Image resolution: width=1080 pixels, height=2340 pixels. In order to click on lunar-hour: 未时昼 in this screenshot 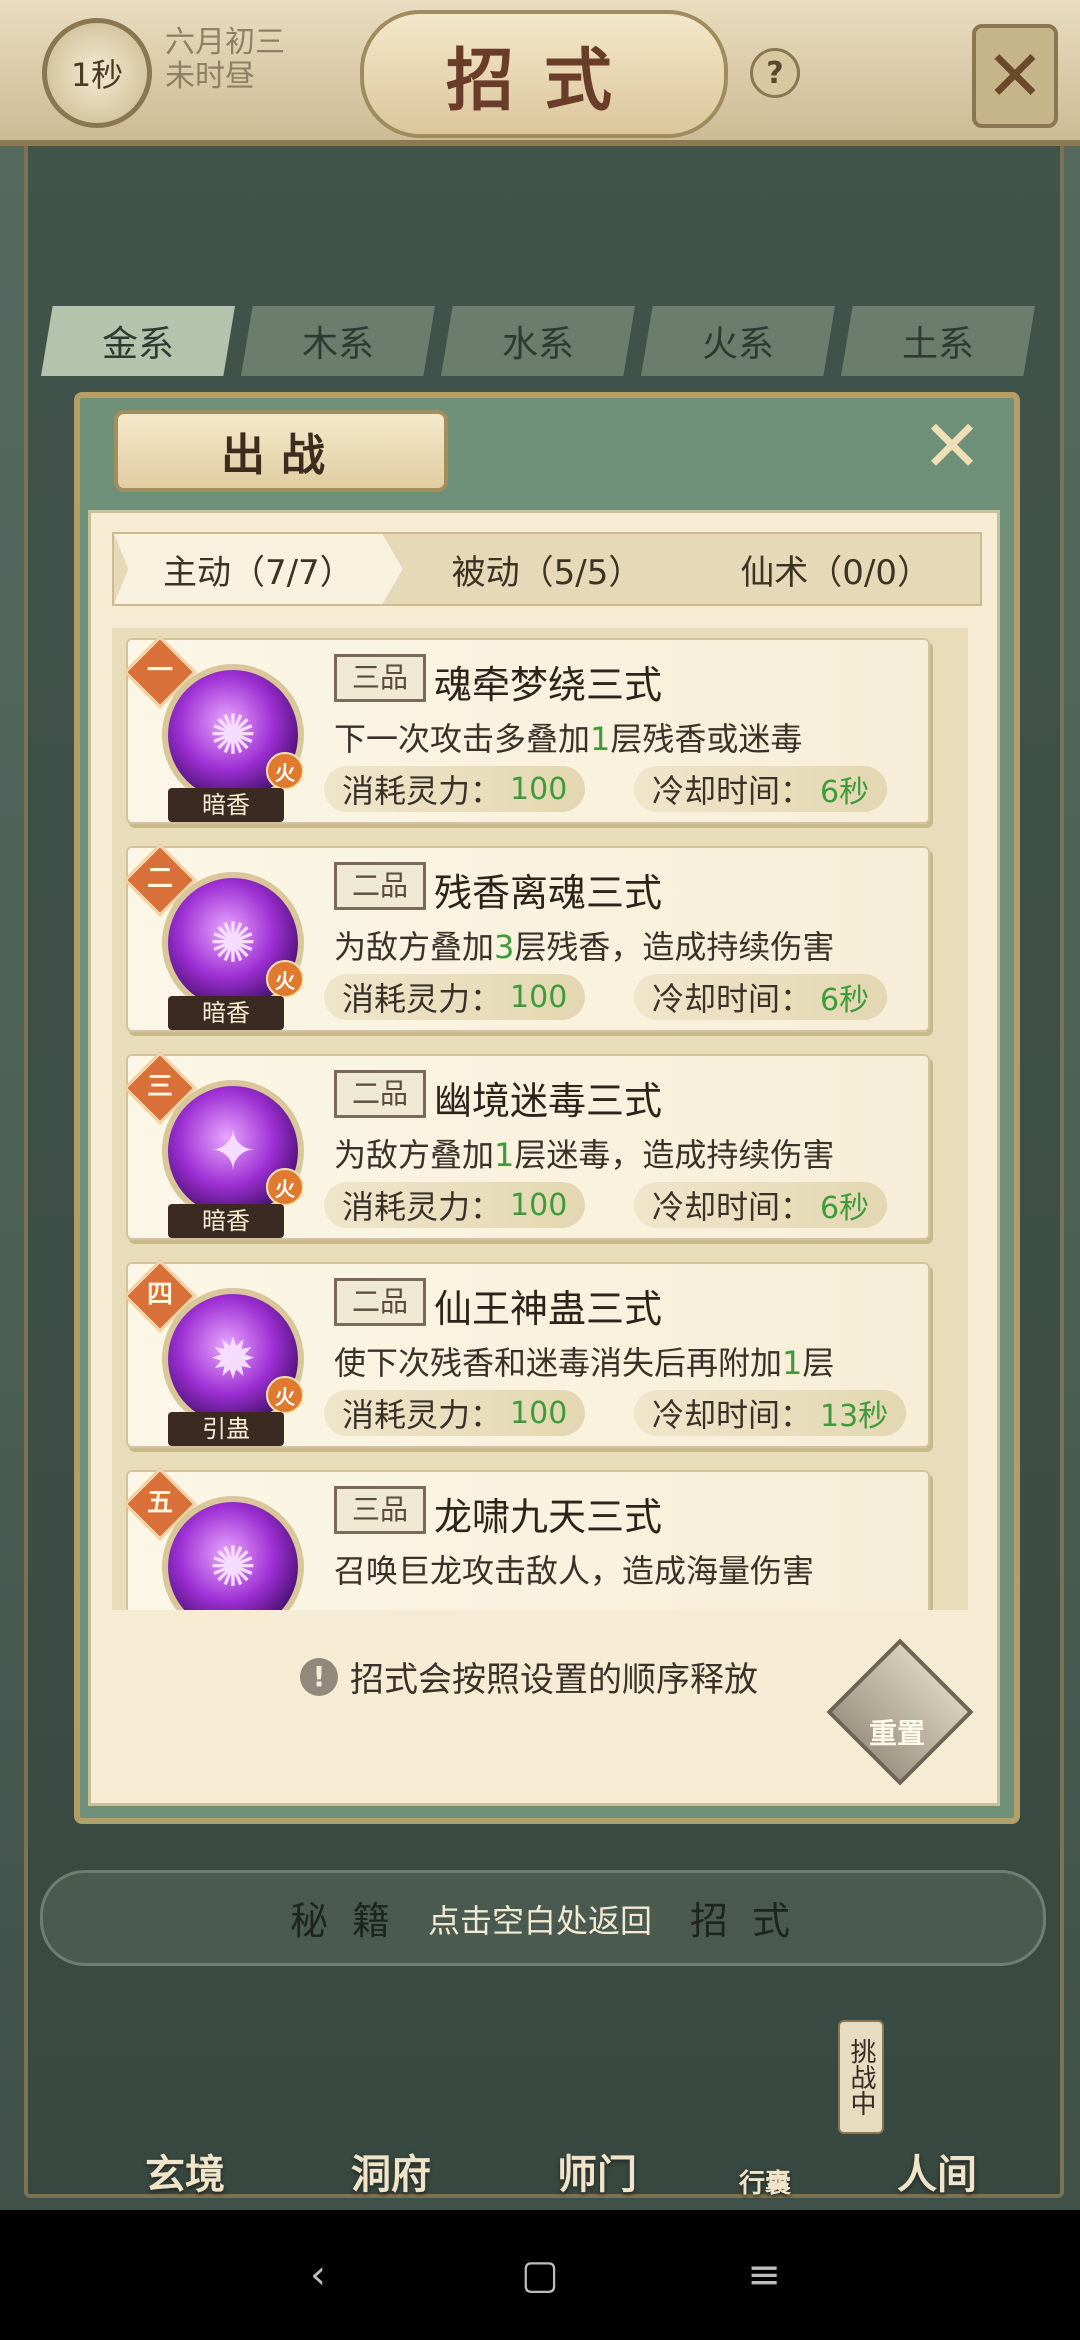, I will do `click(210, 76)`.